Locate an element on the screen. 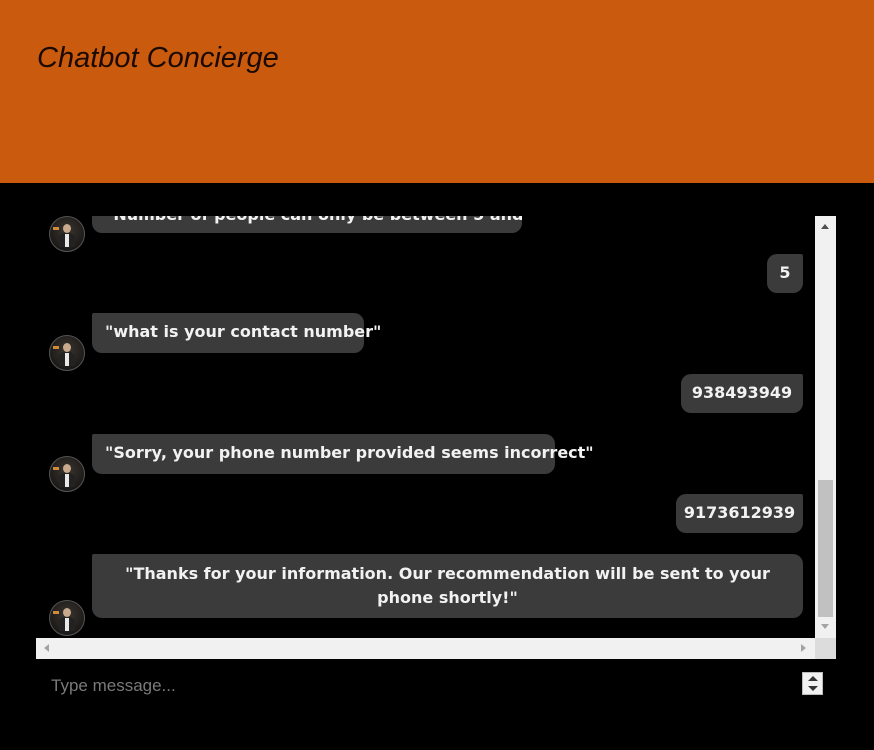 The width and height of the screenshot is (874, 750). message-composer is located at coordinates (436, 686).